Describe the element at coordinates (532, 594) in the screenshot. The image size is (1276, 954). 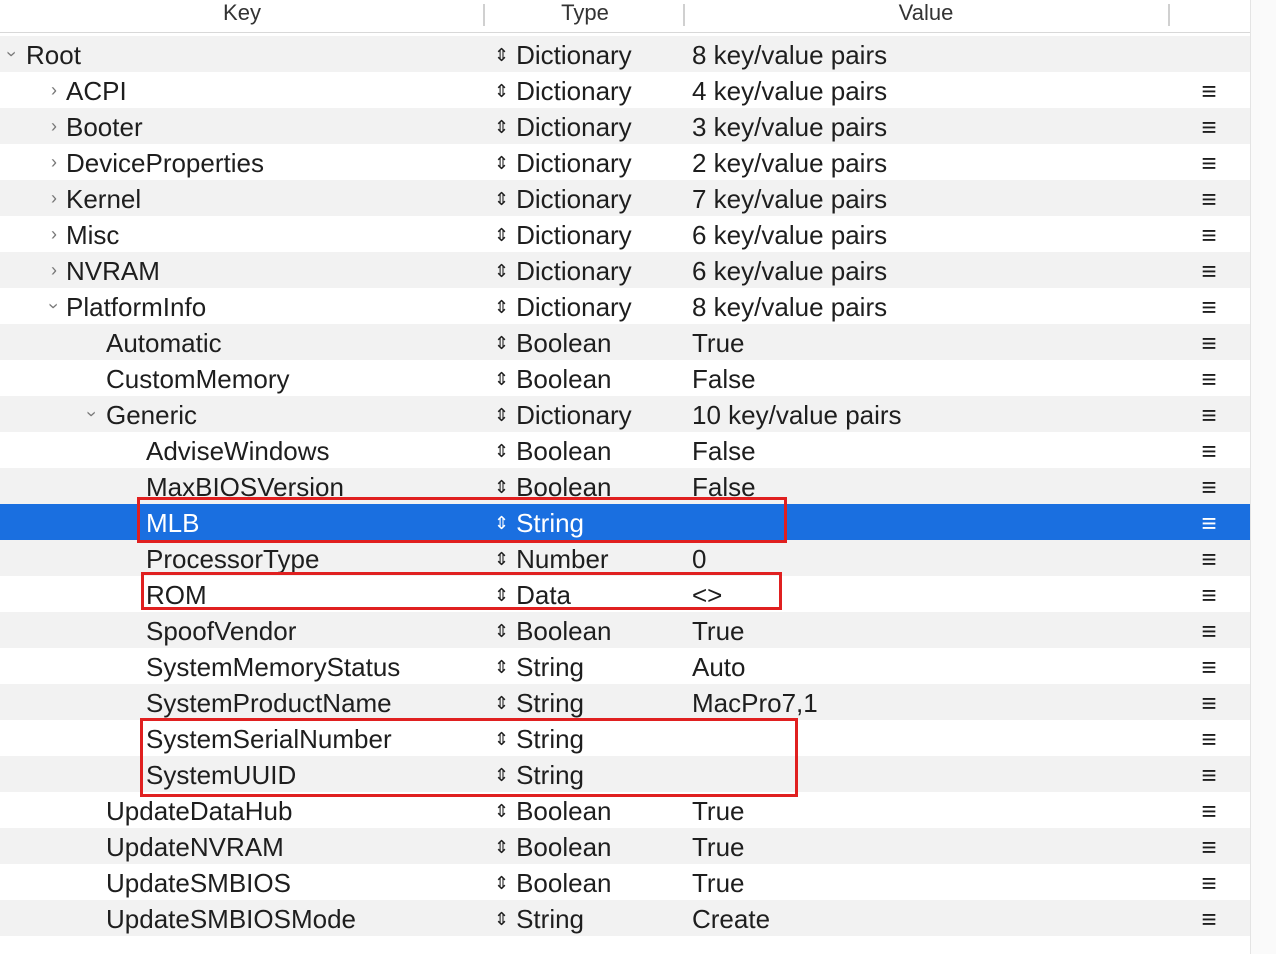
I see `row-type-popup: ⇕ Data` at that location.